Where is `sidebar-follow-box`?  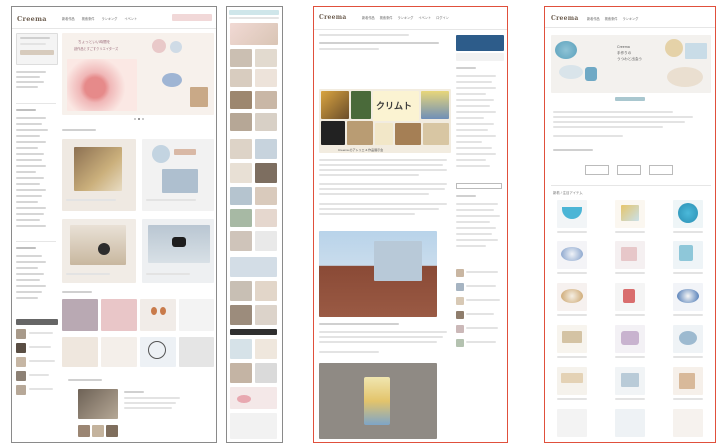
sidebar-follow-box is located at coordinates (480, 57).